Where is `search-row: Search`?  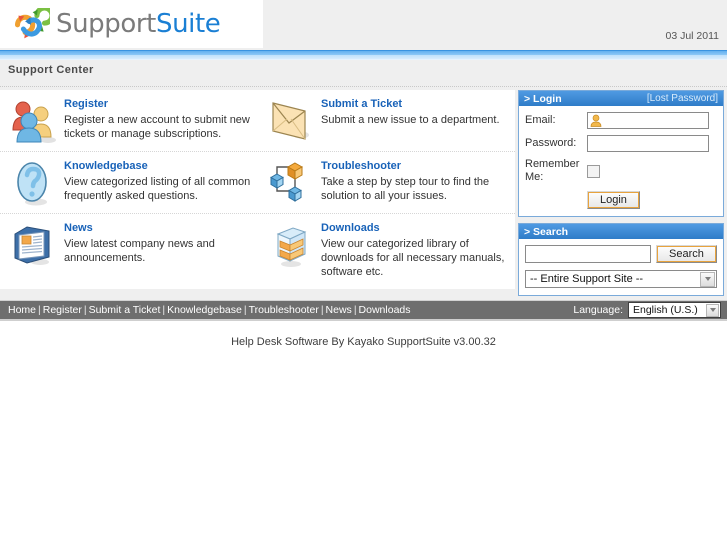
search-row: Search is located at coordinates (621, 254).